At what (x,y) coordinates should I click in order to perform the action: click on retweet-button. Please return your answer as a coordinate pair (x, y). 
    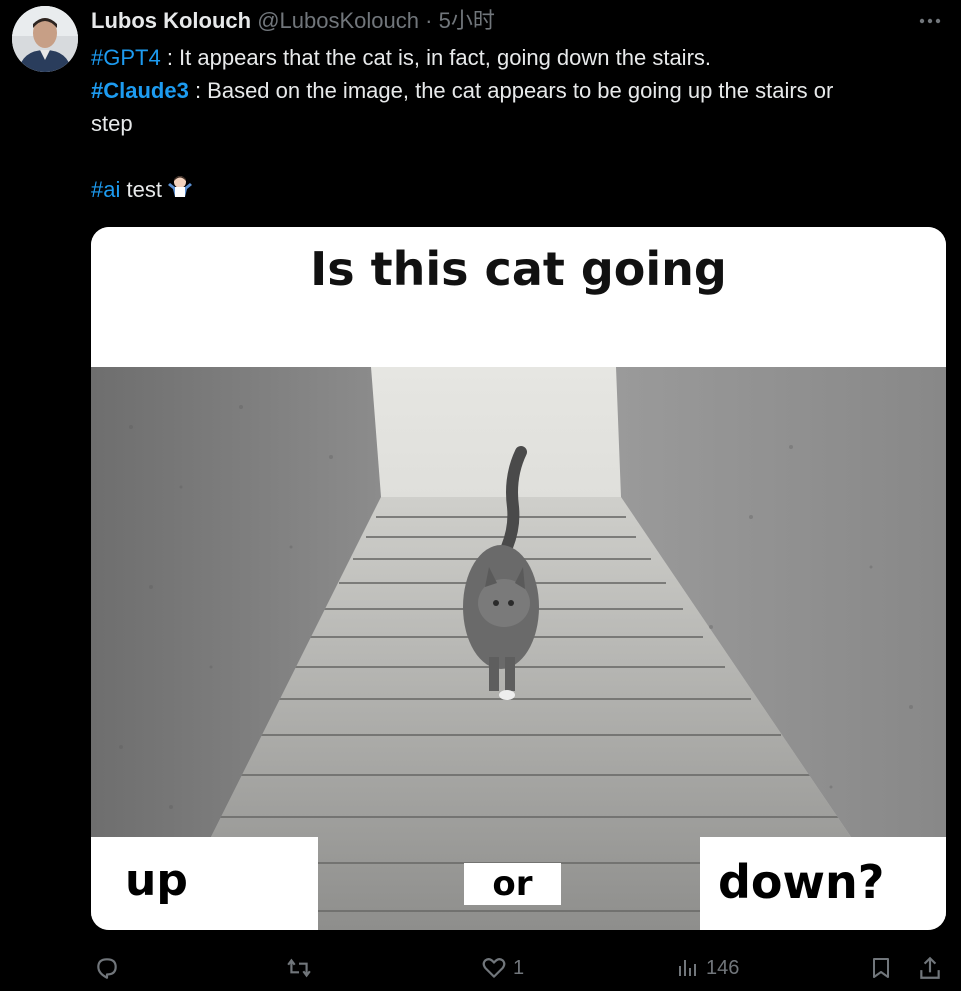
    Looking at the image, I should click on (299, 968).